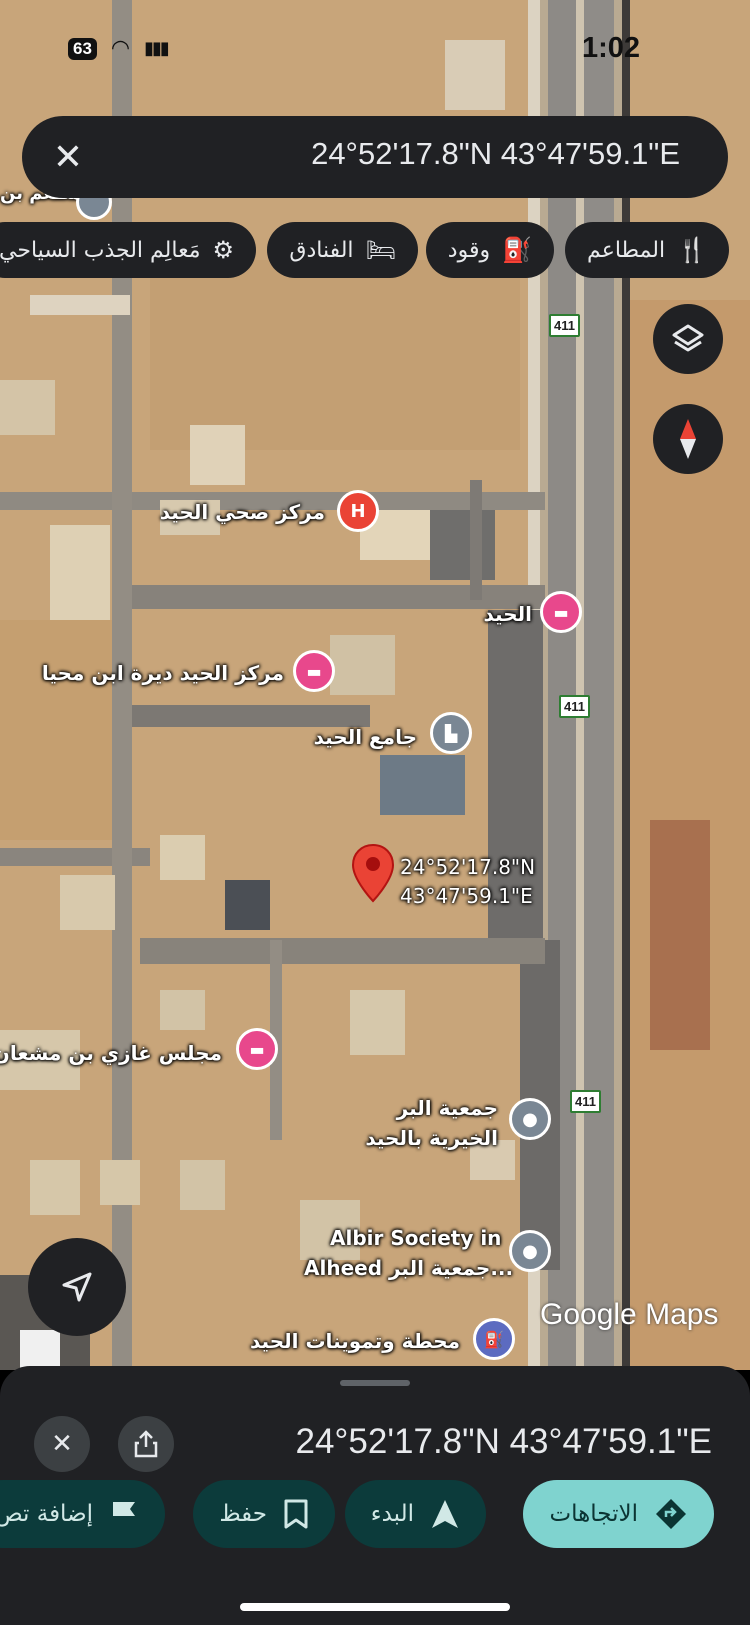 The height and width of the screenshot is (1625, 750). I want to click on add-label: إضافة تص, so click(46, 1514).